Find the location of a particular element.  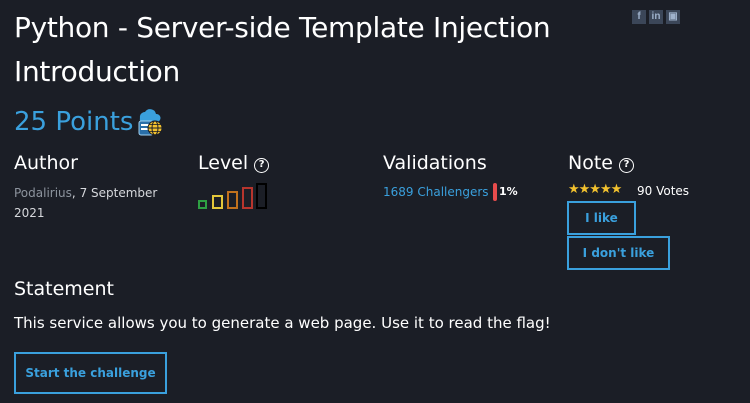

star-rating: ★★★★★ is located at coordinates (595, 189).